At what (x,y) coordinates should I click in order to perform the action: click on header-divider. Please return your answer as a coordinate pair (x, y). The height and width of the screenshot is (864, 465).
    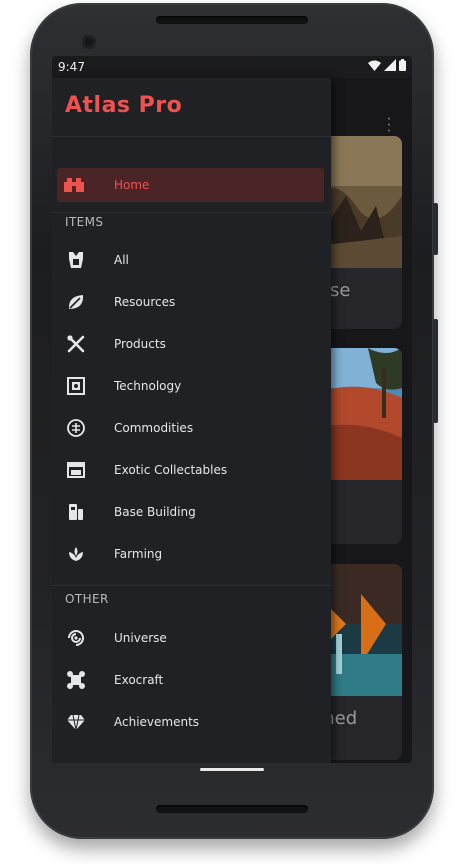
    Looking at the image, I should click on (191, 136).